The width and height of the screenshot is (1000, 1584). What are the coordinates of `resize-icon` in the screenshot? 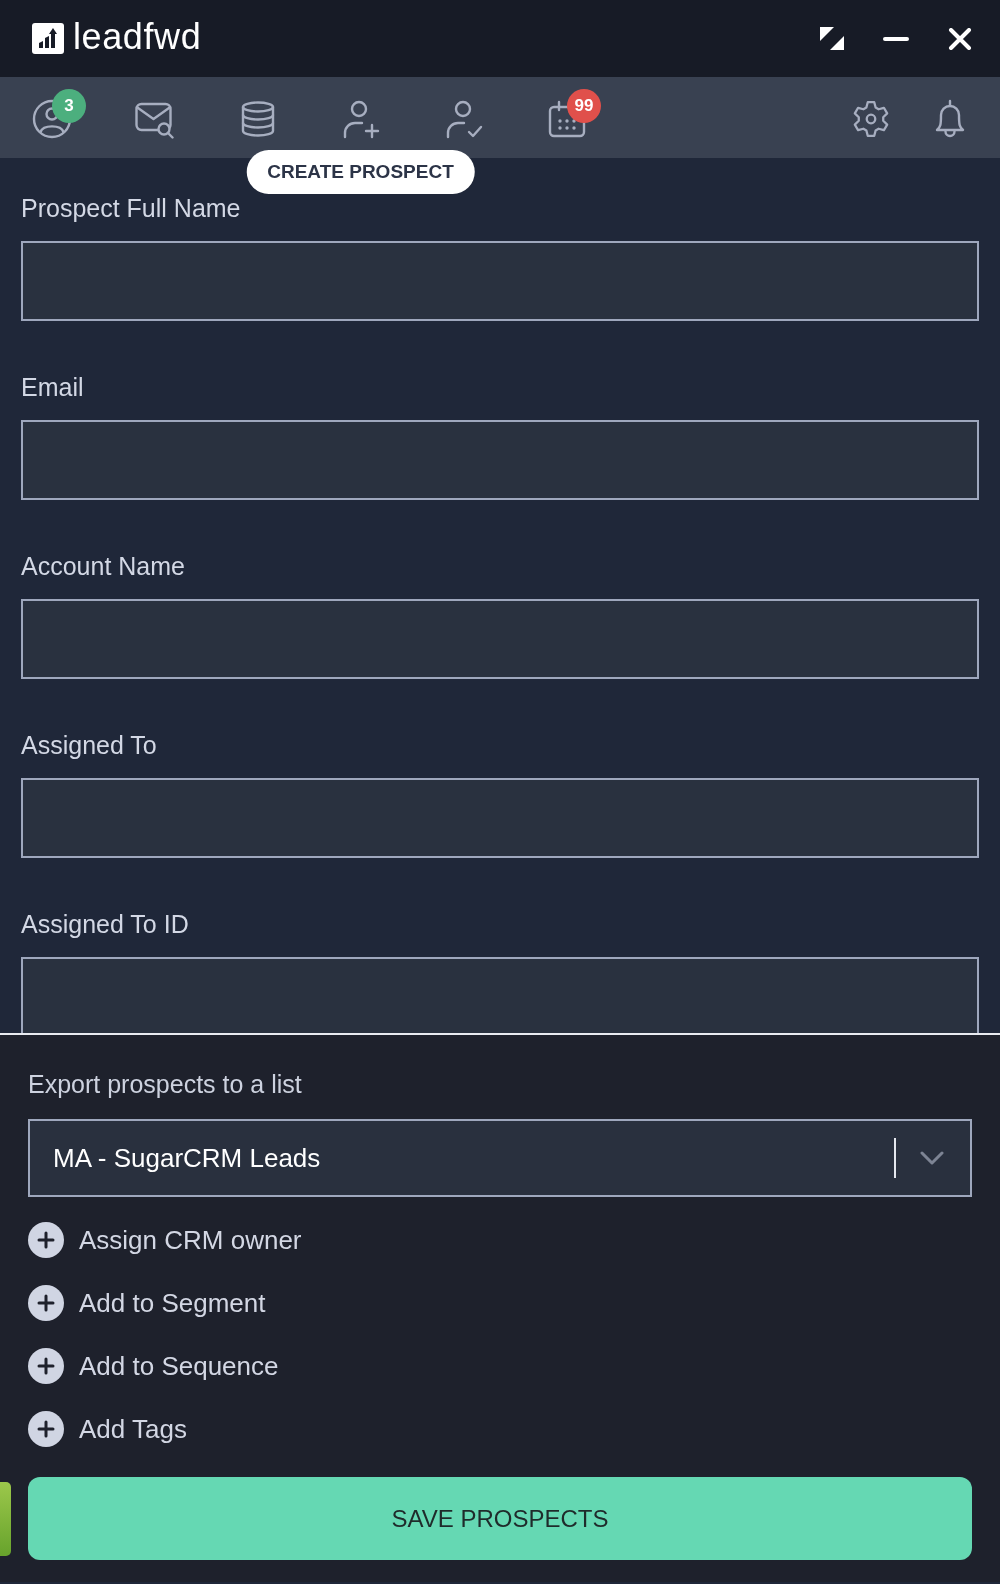 It's located at (832, 38).